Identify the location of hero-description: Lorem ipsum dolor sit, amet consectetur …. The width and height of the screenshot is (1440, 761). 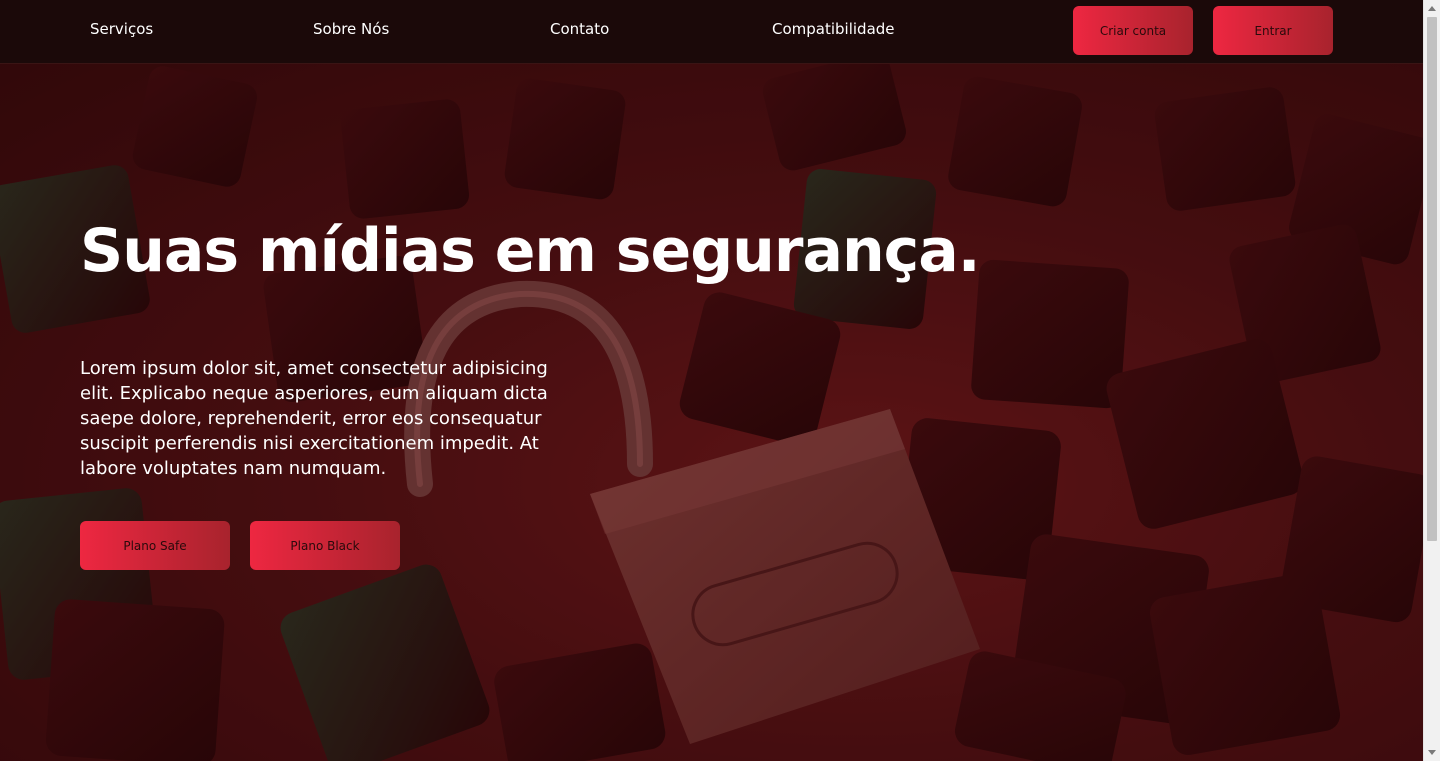
(314, 418).